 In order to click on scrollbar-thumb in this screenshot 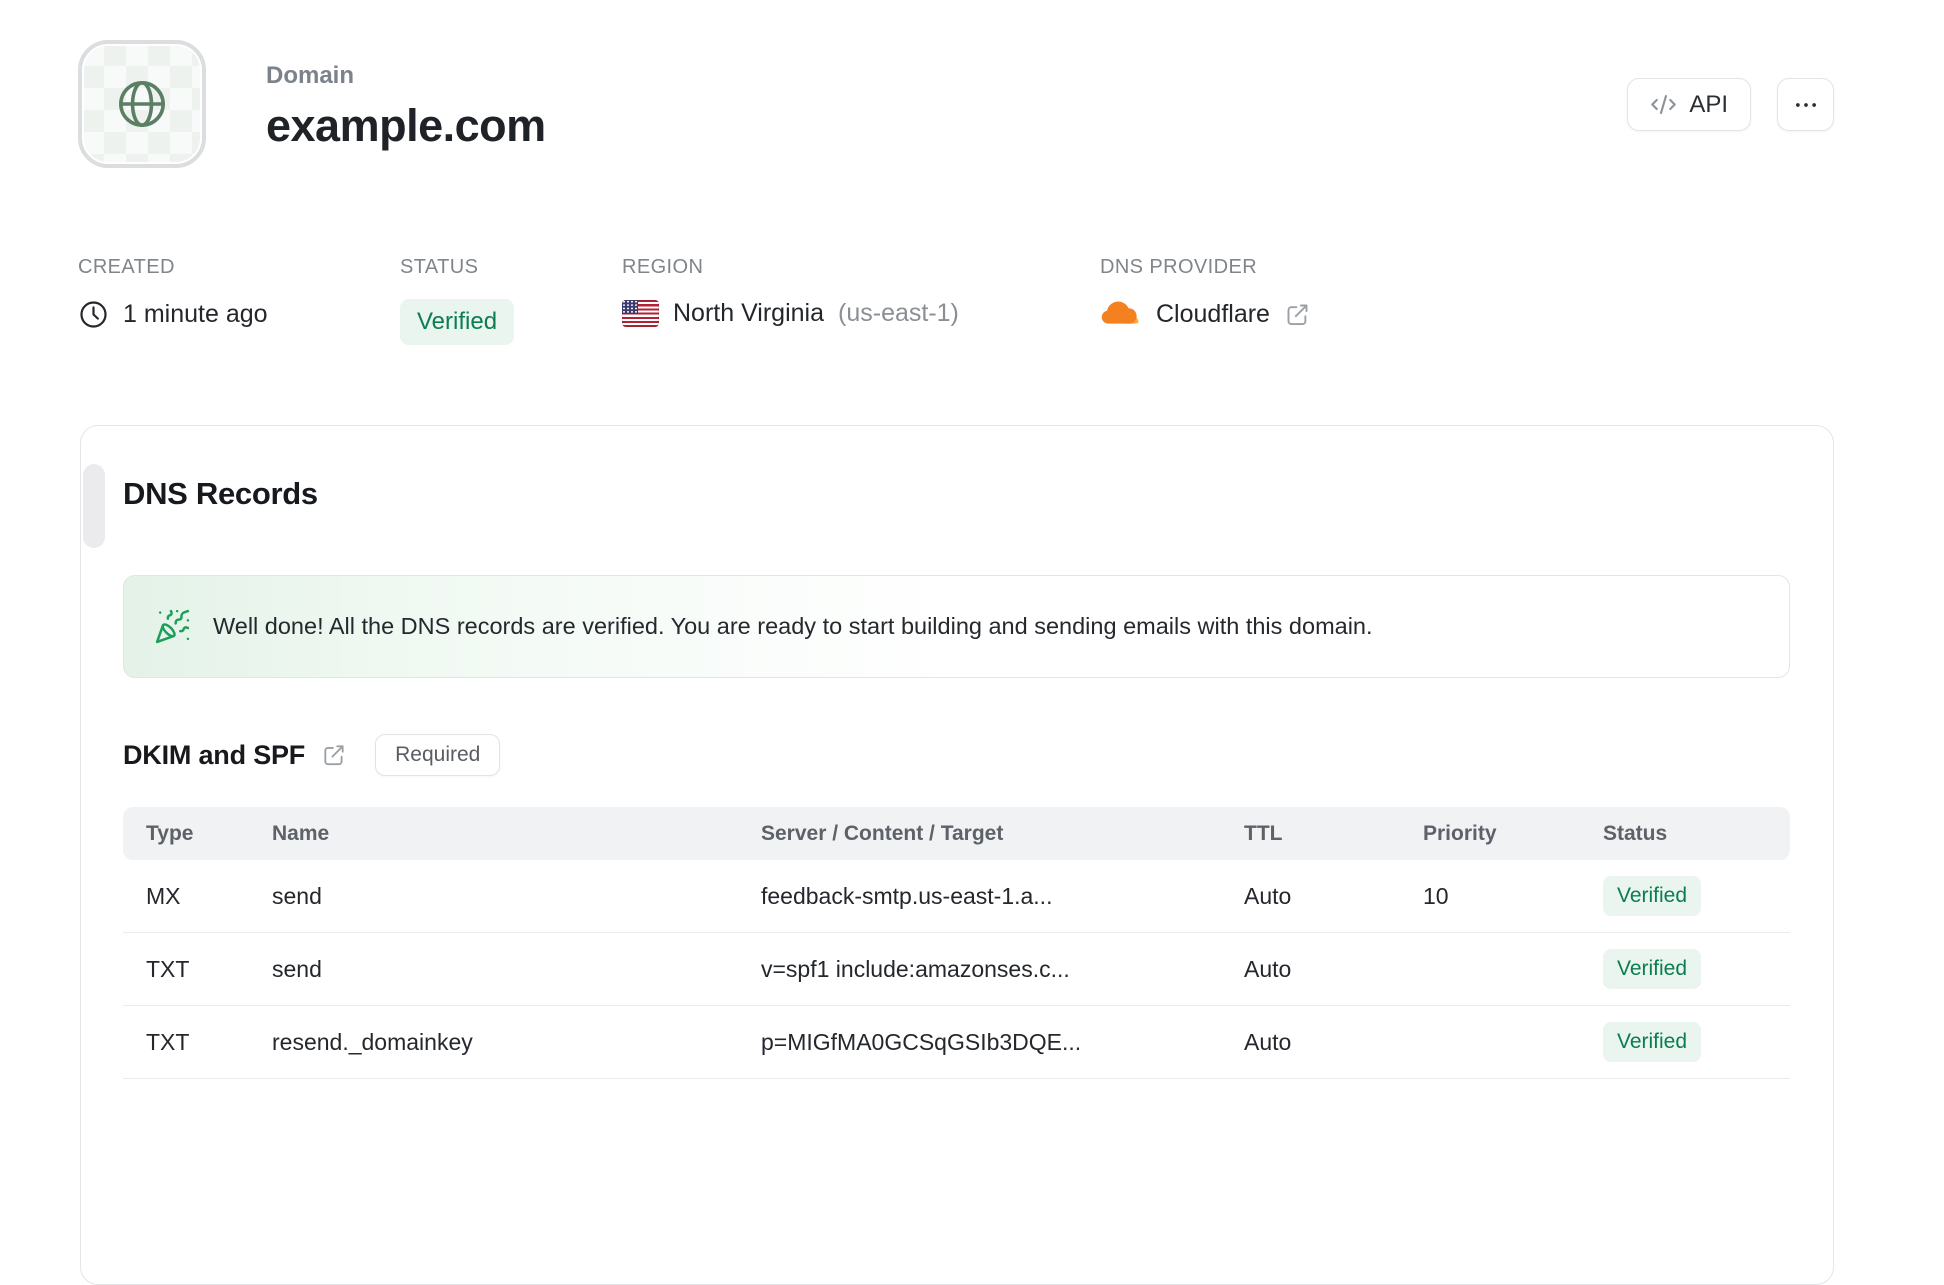, I will do `click(94, 506)`.